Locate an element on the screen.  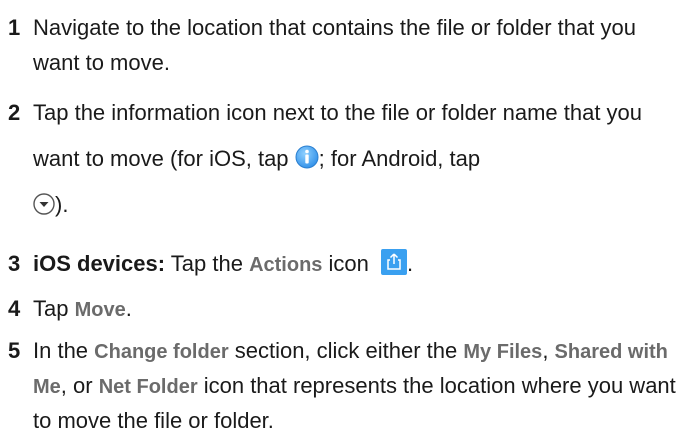
share-actions-icon is located at coordinates (394, 262).